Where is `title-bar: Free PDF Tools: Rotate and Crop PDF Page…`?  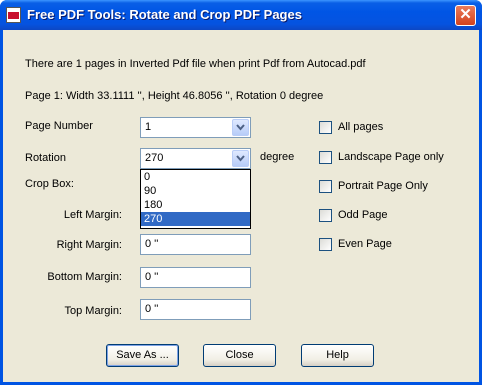
title-bar: Free PDF Tools: Rotate and Crop PDF Page… is located at coordinates (241, 15).